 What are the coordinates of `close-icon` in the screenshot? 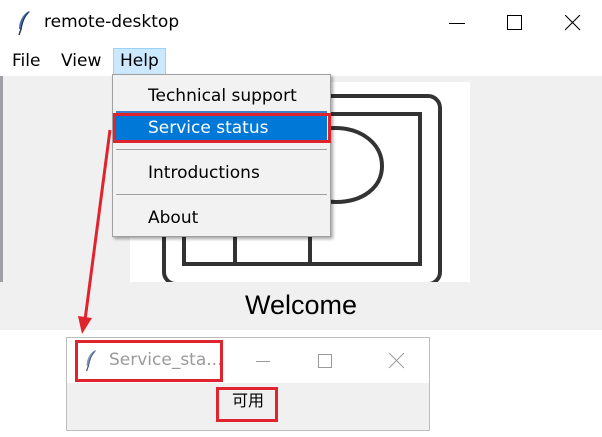 It's located at (396, 360).